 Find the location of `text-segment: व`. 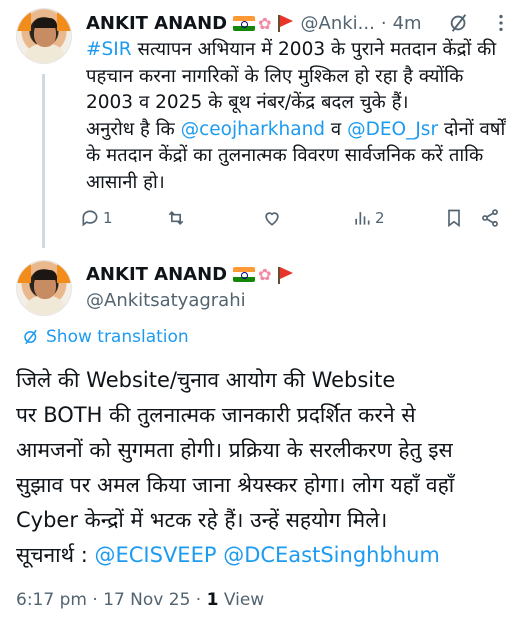

text-segment: व is located at coordinates (336, 129).